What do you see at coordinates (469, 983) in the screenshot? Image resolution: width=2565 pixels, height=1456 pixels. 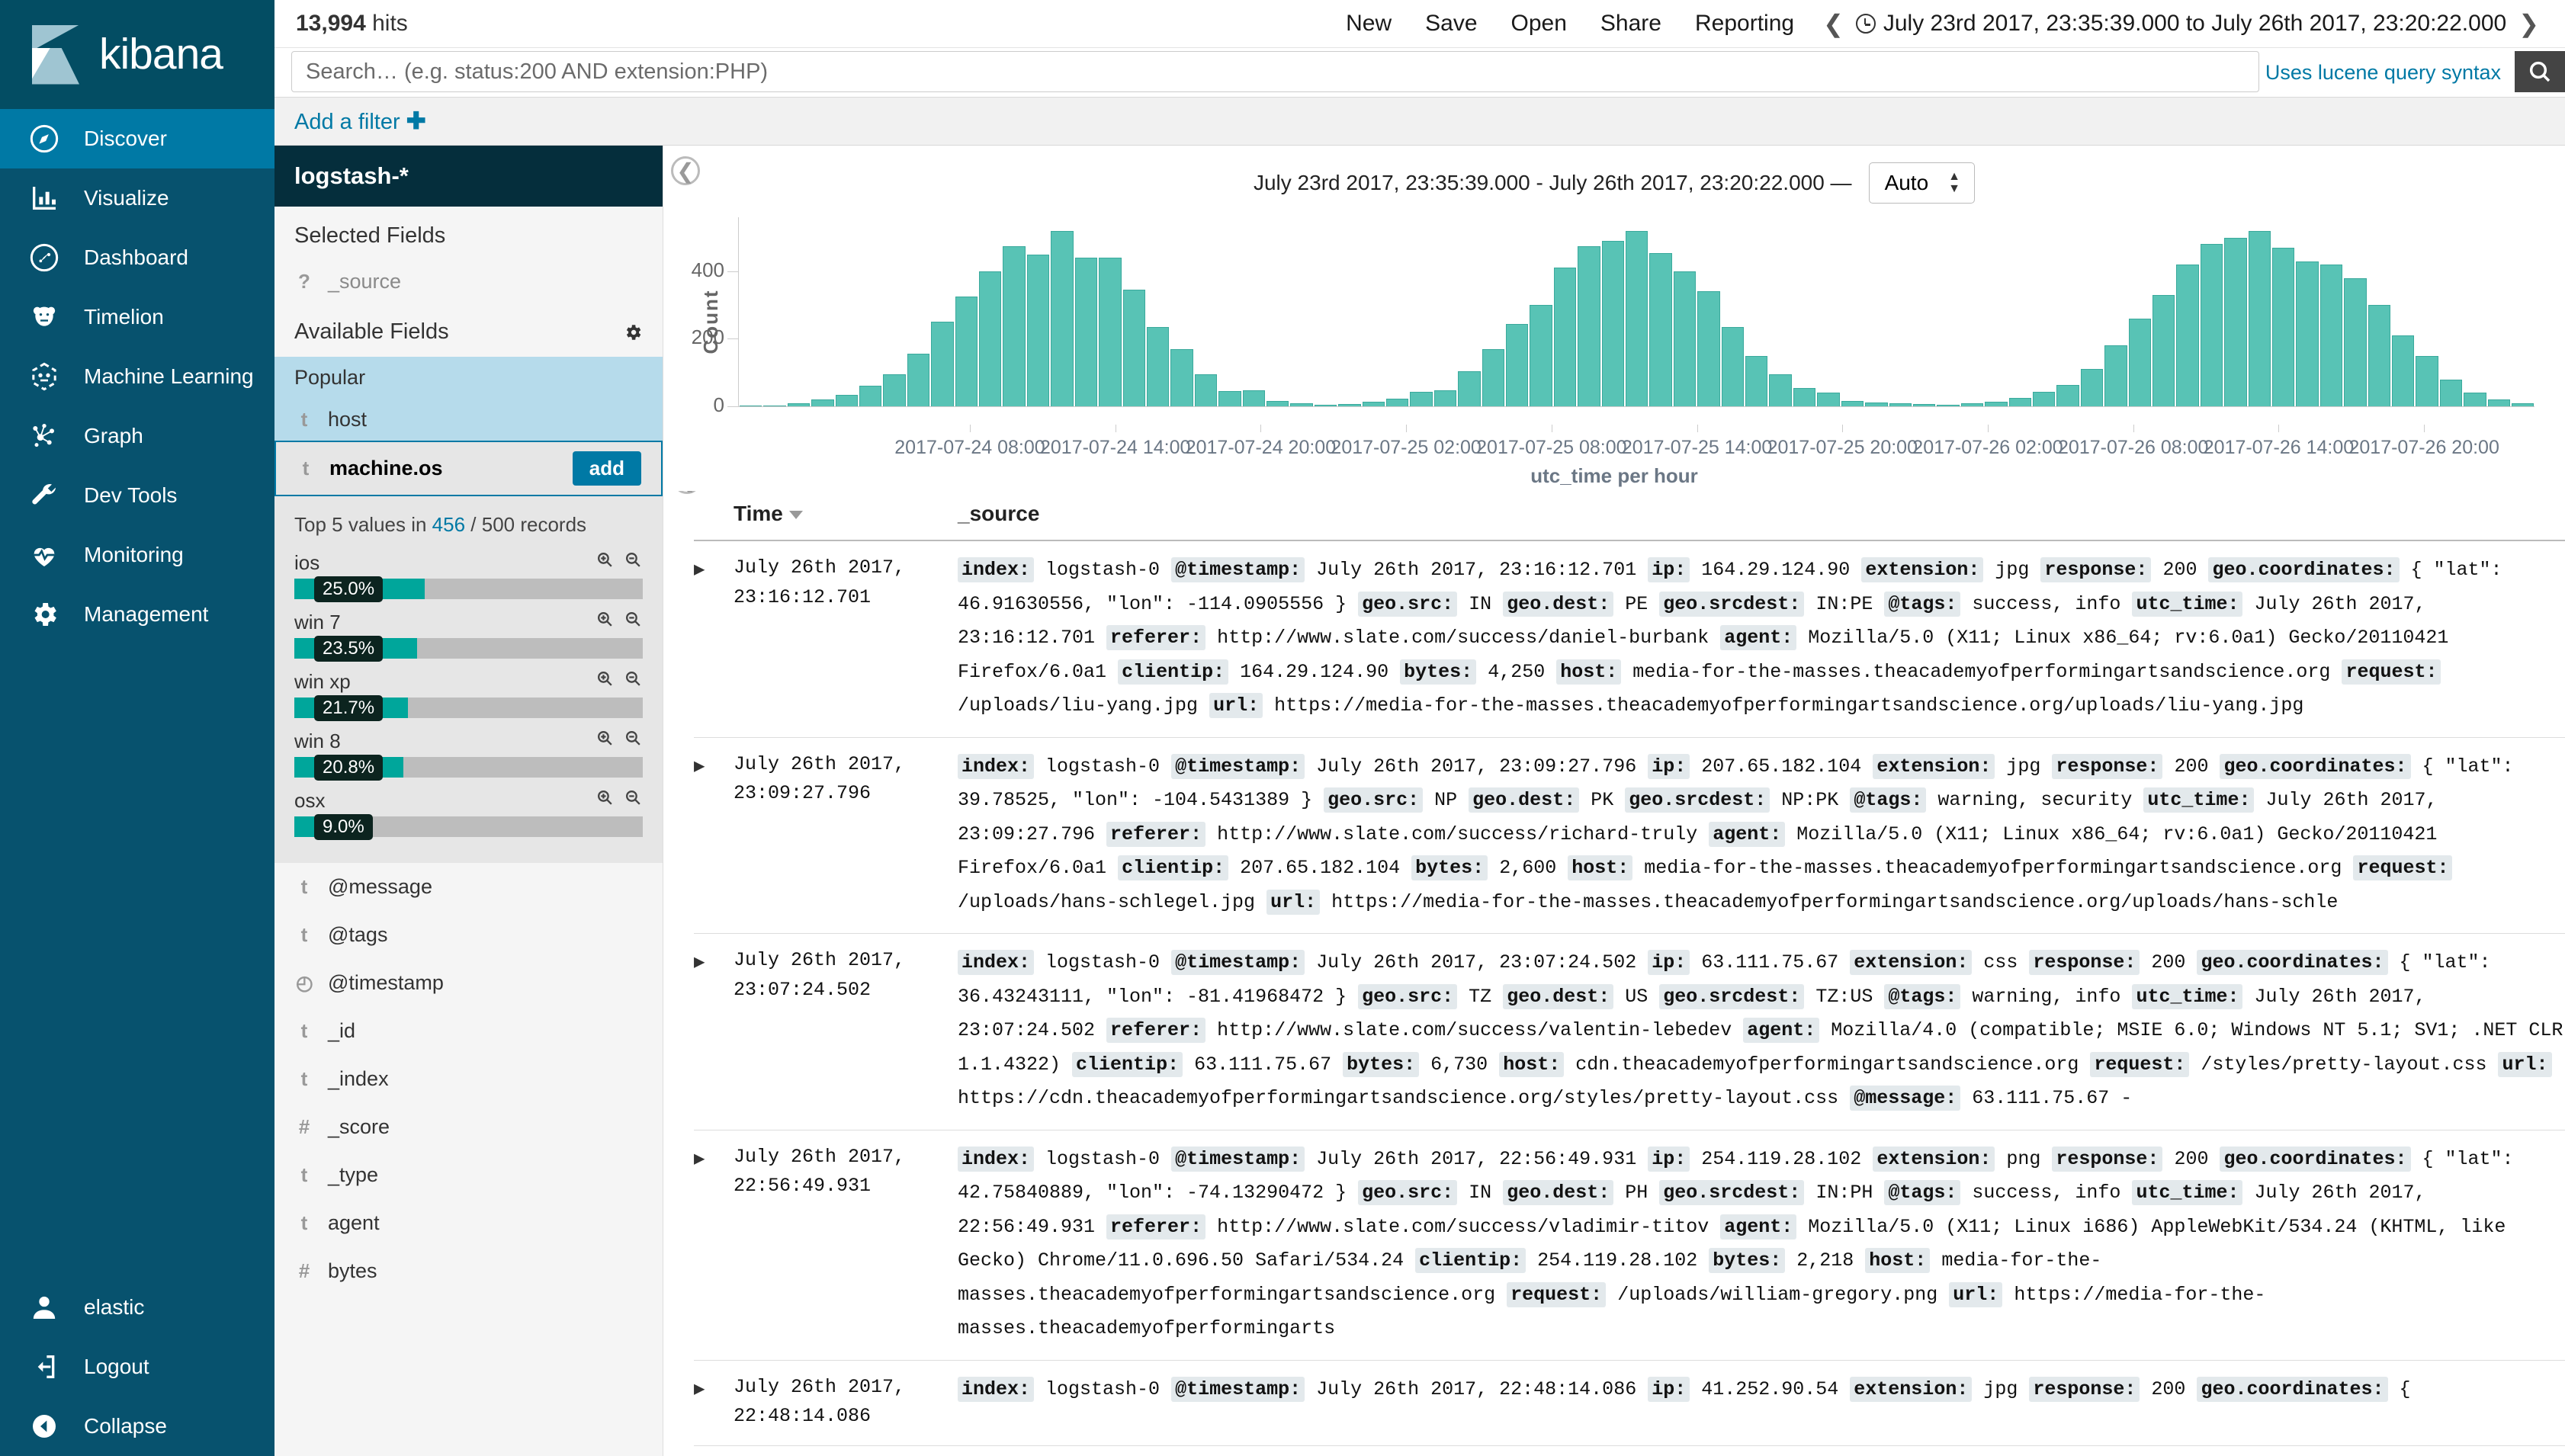 I see `field-row-timestamp: ◴ @timestamp` at bounding box center [469, 983].